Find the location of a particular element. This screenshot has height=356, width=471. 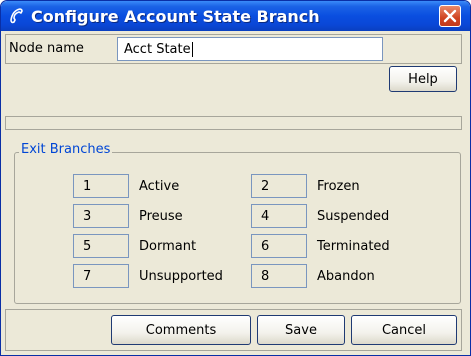

text-caret is located at coordinates (192, 49).